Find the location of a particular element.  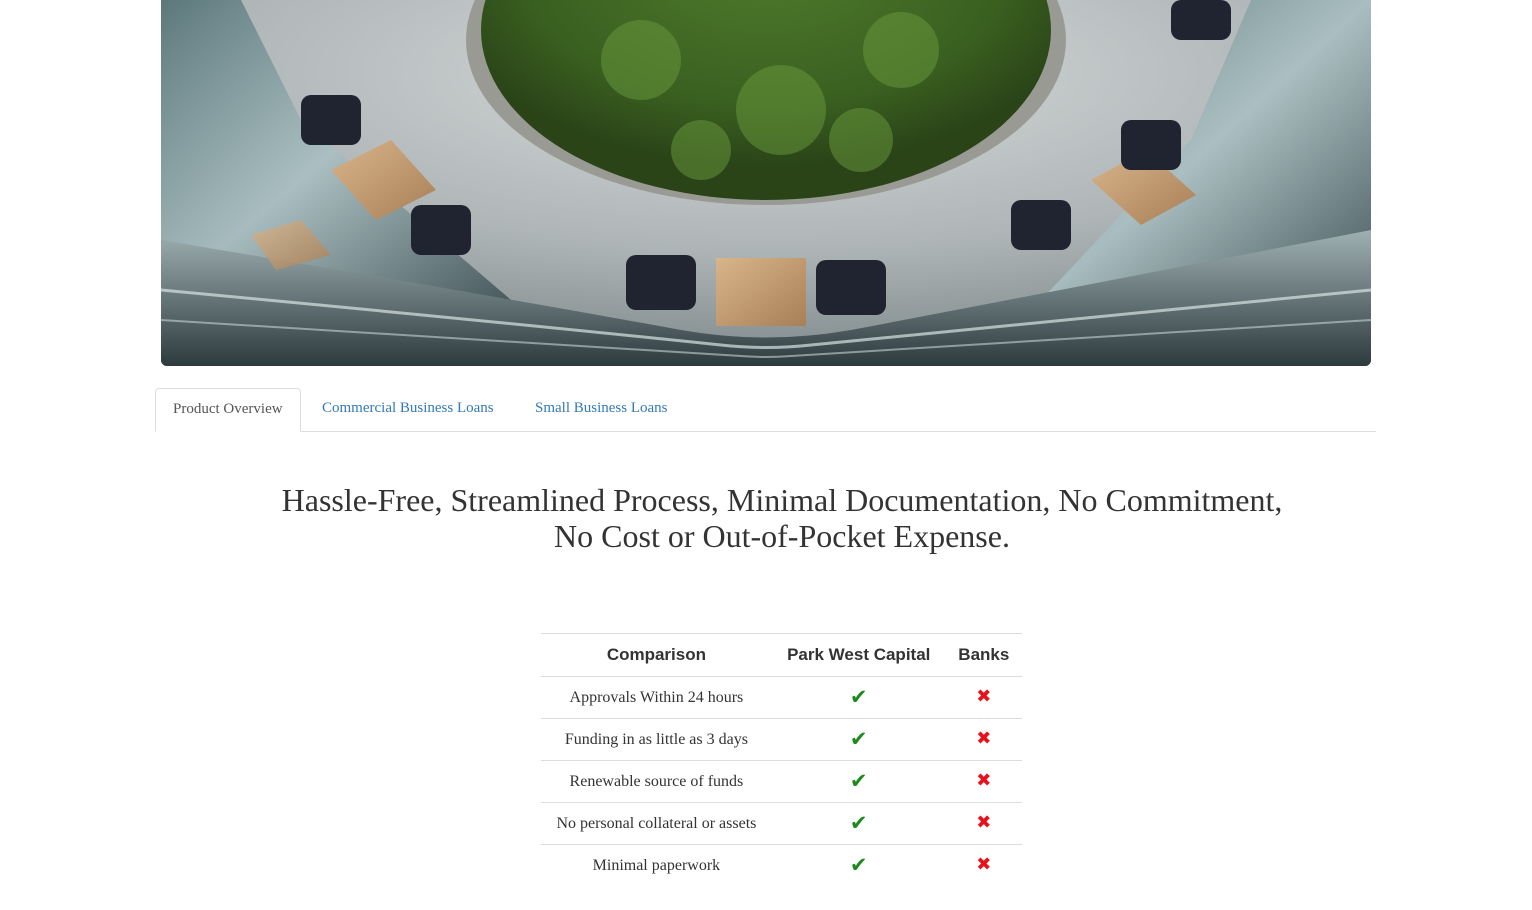

feature-label: Funding in as little as 3 days is located at coordinates (656, 739).